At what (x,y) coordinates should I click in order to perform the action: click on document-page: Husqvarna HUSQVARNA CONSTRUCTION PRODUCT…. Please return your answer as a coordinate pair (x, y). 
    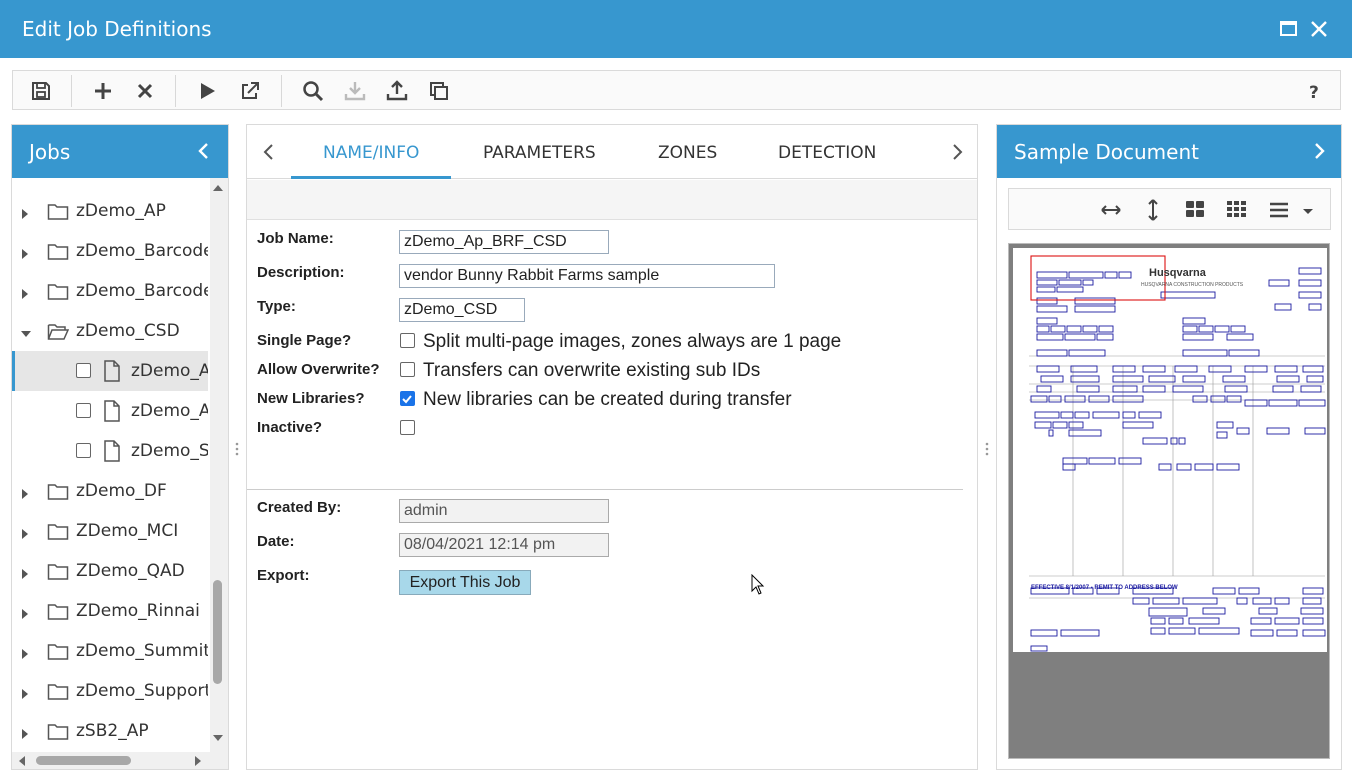
    Looking at the image, I should click on (1170, 450).